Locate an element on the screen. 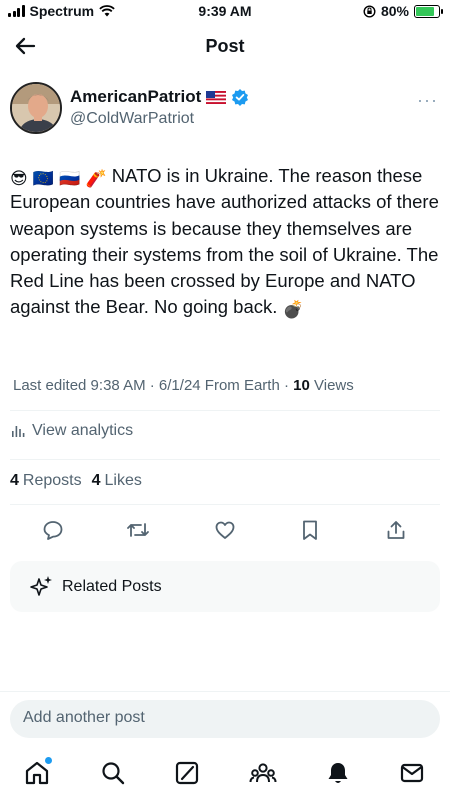  likes-stat: 4 Likes is located at coordinates (117, 481).